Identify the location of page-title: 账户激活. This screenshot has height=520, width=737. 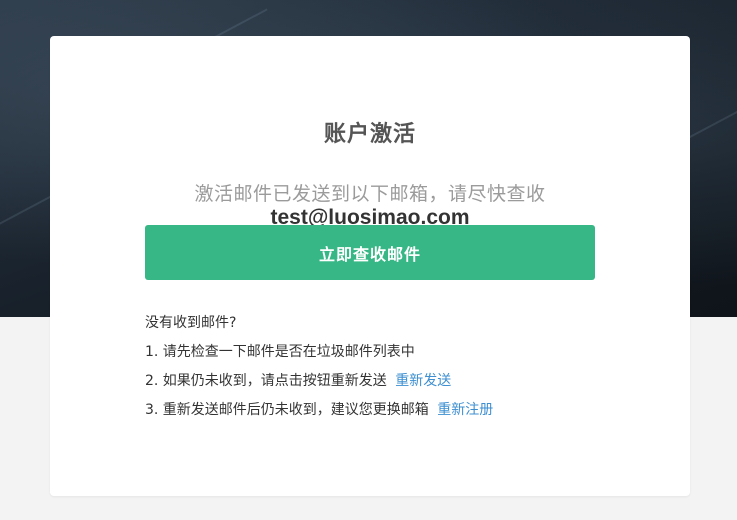
(369, 134).